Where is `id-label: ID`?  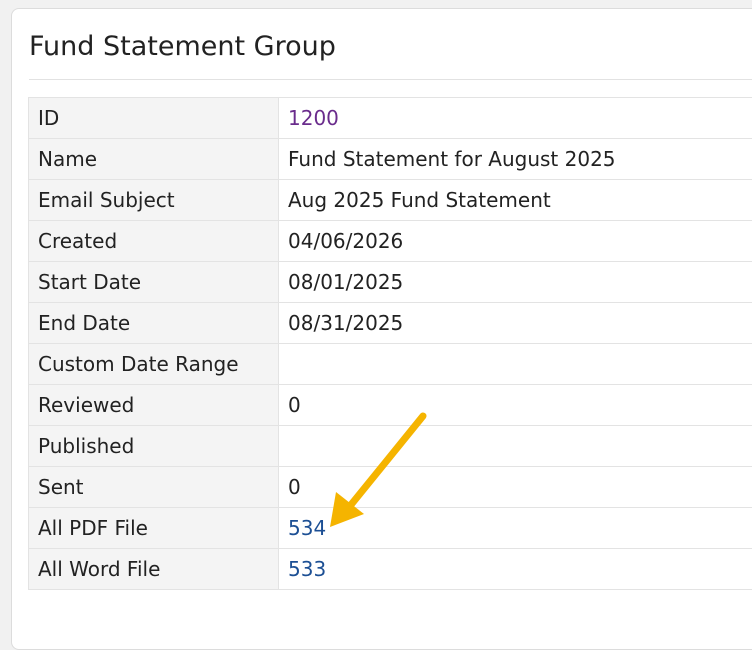
id-label: ID is located at coordinates (154, 118).